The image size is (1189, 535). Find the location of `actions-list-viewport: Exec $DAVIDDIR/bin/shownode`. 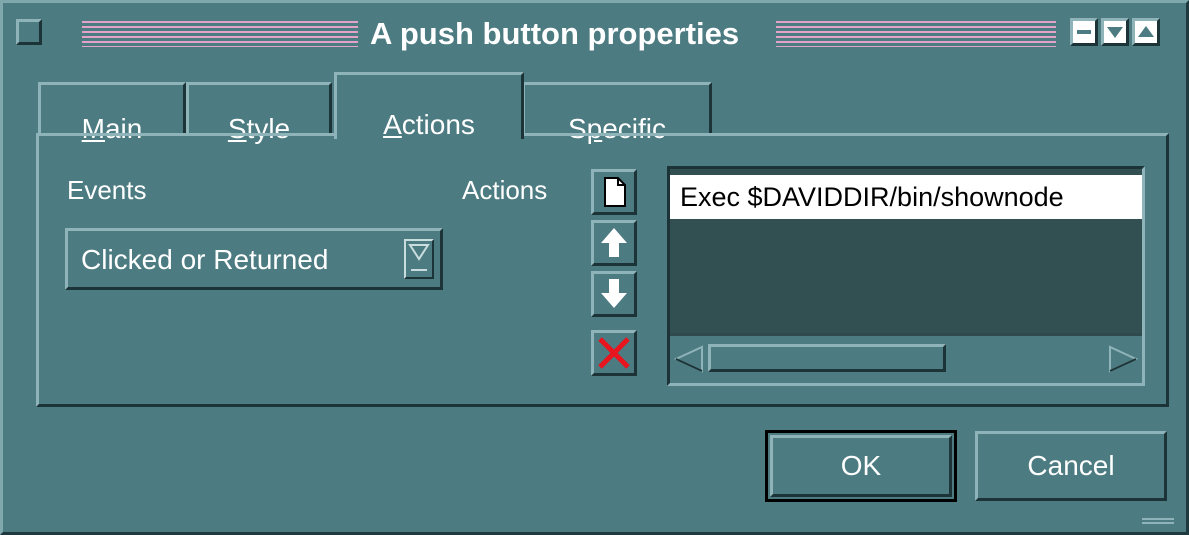

actions-list-viewport: Exec $DAVIDDIR/bin/shownode is located at coordinates (906, 251).